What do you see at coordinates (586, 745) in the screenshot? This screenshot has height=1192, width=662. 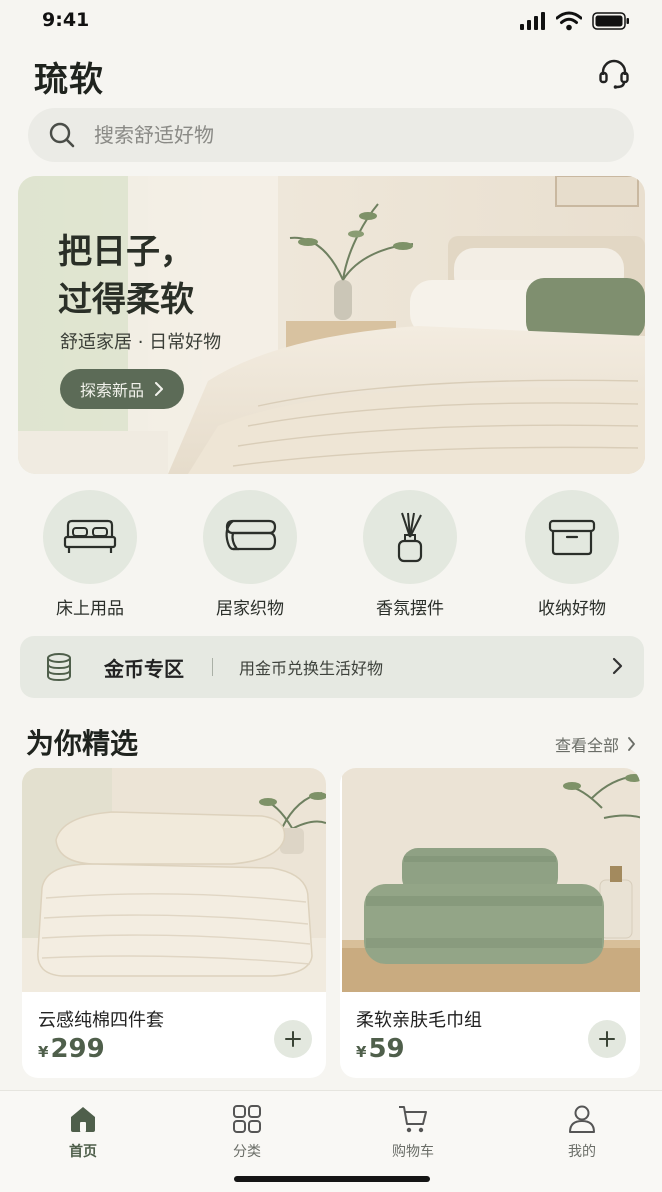 I see `view-all-label: 查看全部` at bounding box center [586, 745].